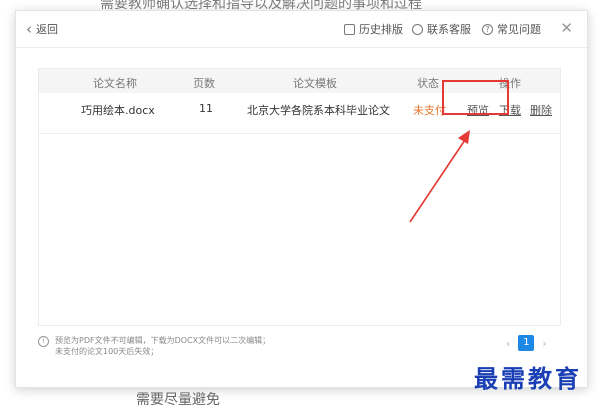 Image resolution: width=599 pixels, height=409 pixels. I want to click on annotation-arrow-icon, so click(439, 176).